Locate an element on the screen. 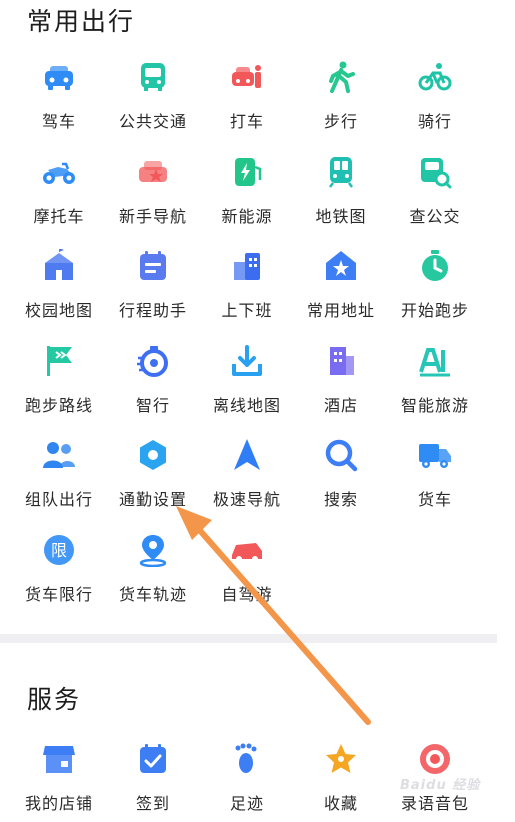 The height and width of the screenshot is (822, 515). checkin-calendar-icon is located at coordinates (153, 759).